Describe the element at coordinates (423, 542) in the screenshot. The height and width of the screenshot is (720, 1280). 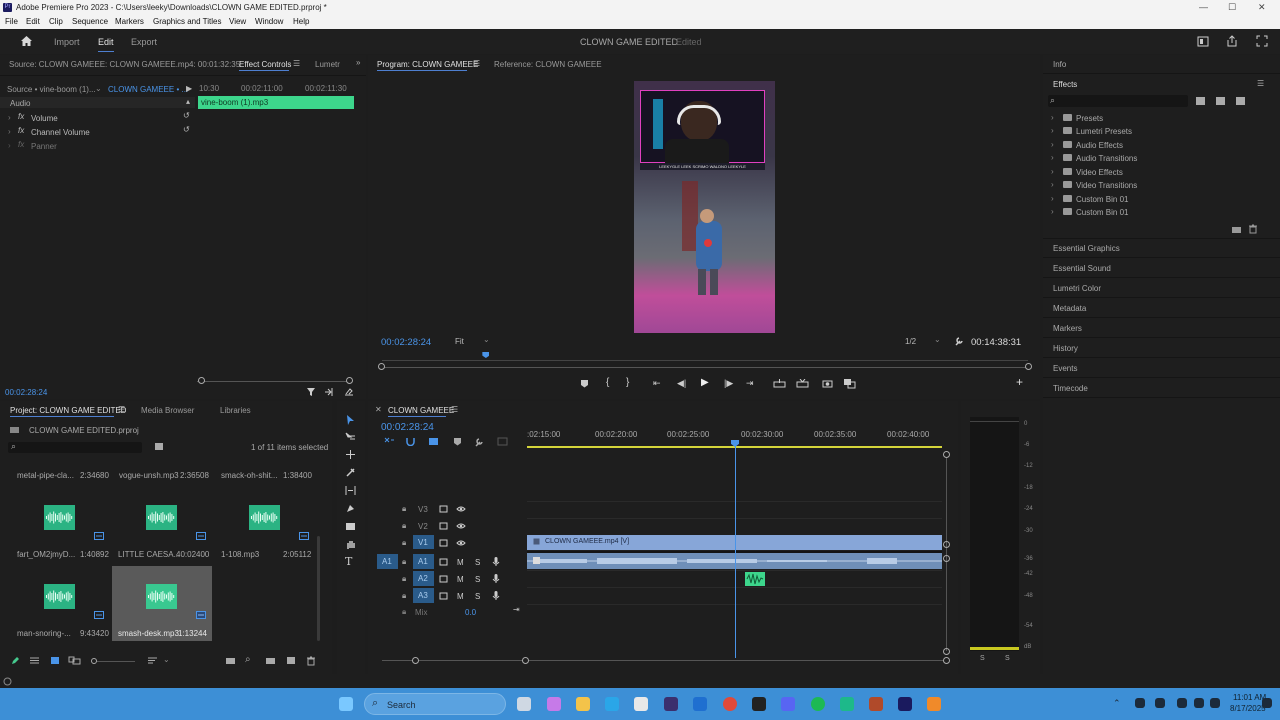
I see `track-target-v1: V1` at that location.